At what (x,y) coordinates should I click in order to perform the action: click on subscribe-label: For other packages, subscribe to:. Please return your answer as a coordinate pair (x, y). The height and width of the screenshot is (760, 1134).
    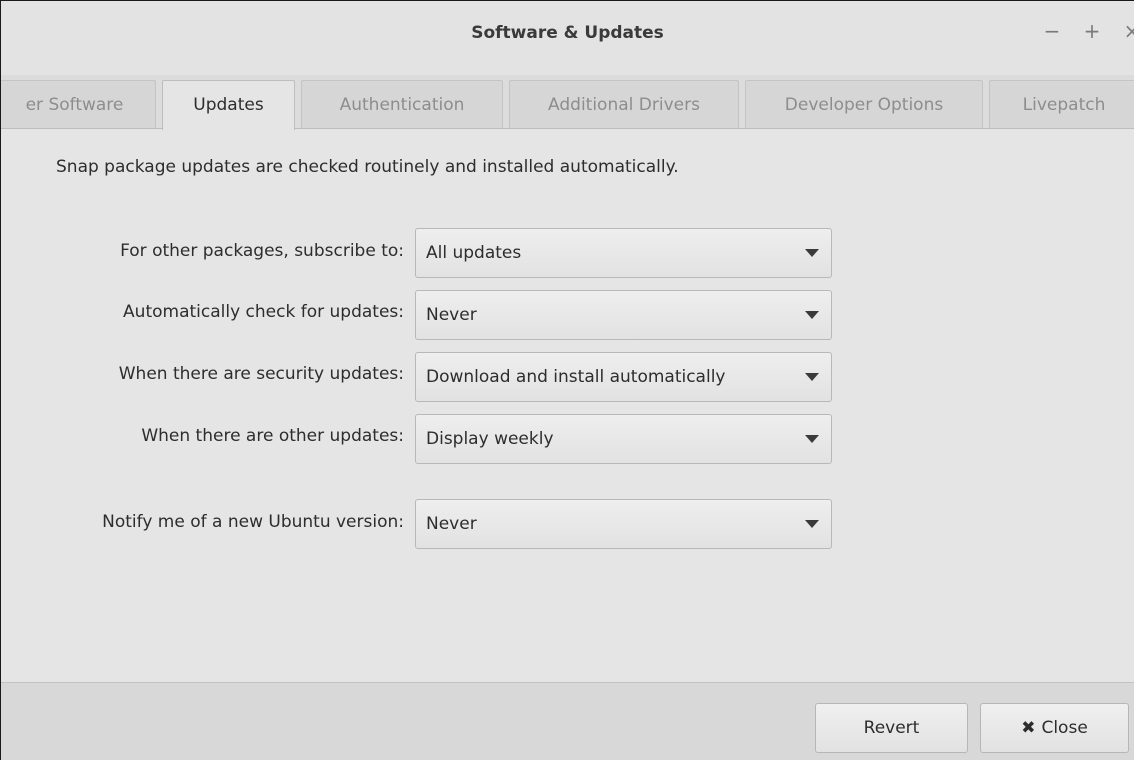
    Looking at the image, I should click on (262, 251).